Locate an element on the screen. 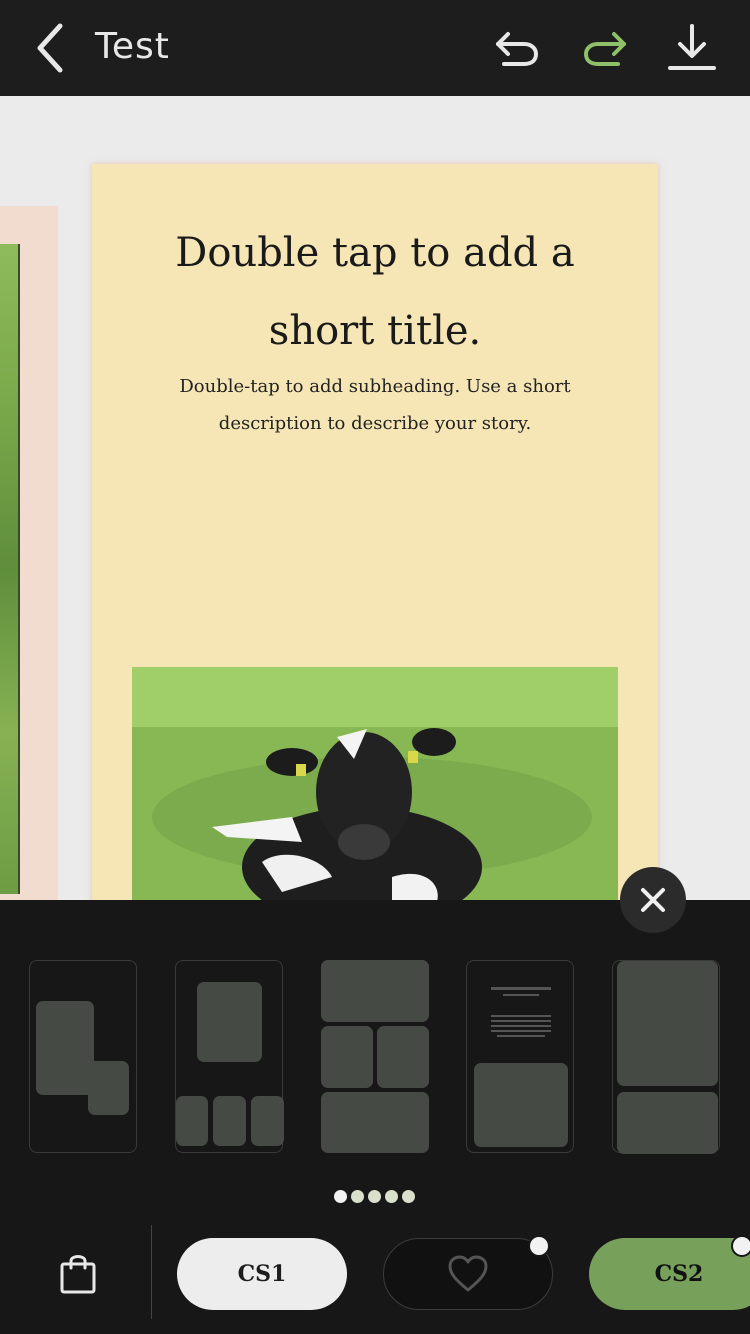 This screenshot has width=750, height=1334. collection-cs1-button: CS1 is located at coordinates (262, 1274).